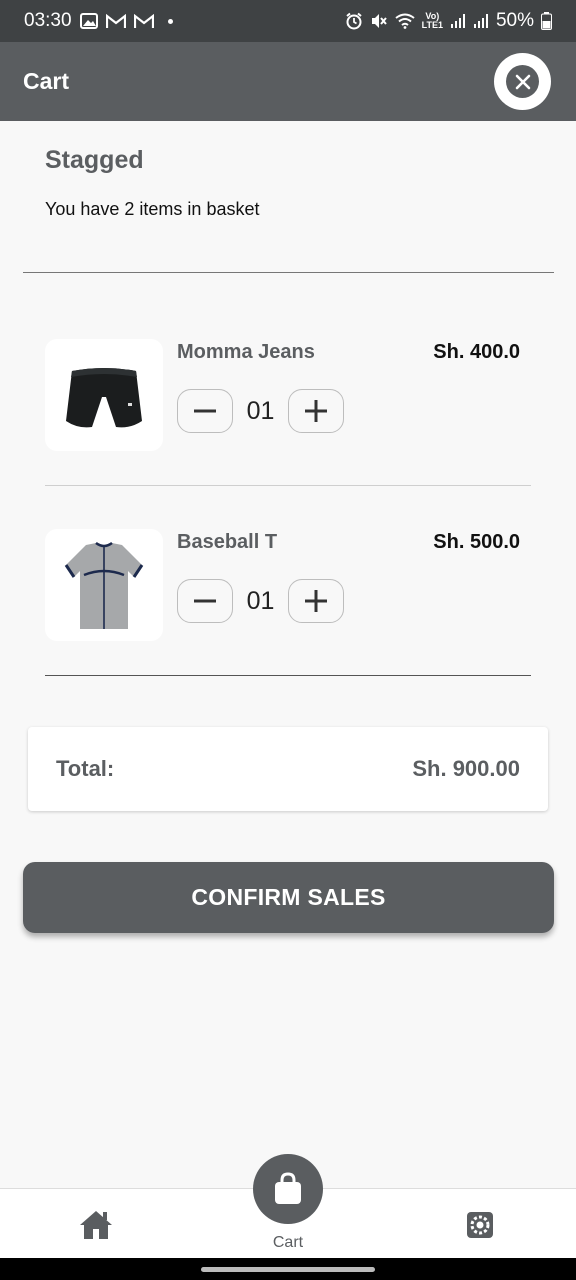 The image size is (576, 1280). What do you see at coordinates (288, 769) in the screenshot?
I see `total-card: Total: Sh. 900.00` at bounding box center [288, 769].